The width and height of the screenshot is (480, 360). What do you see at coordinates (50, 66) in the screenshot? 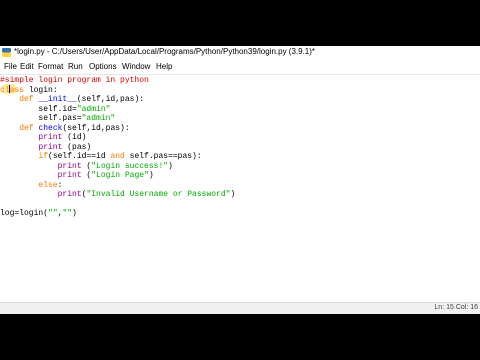
I see `menu-format: Format` at bounding box center [50, 66].